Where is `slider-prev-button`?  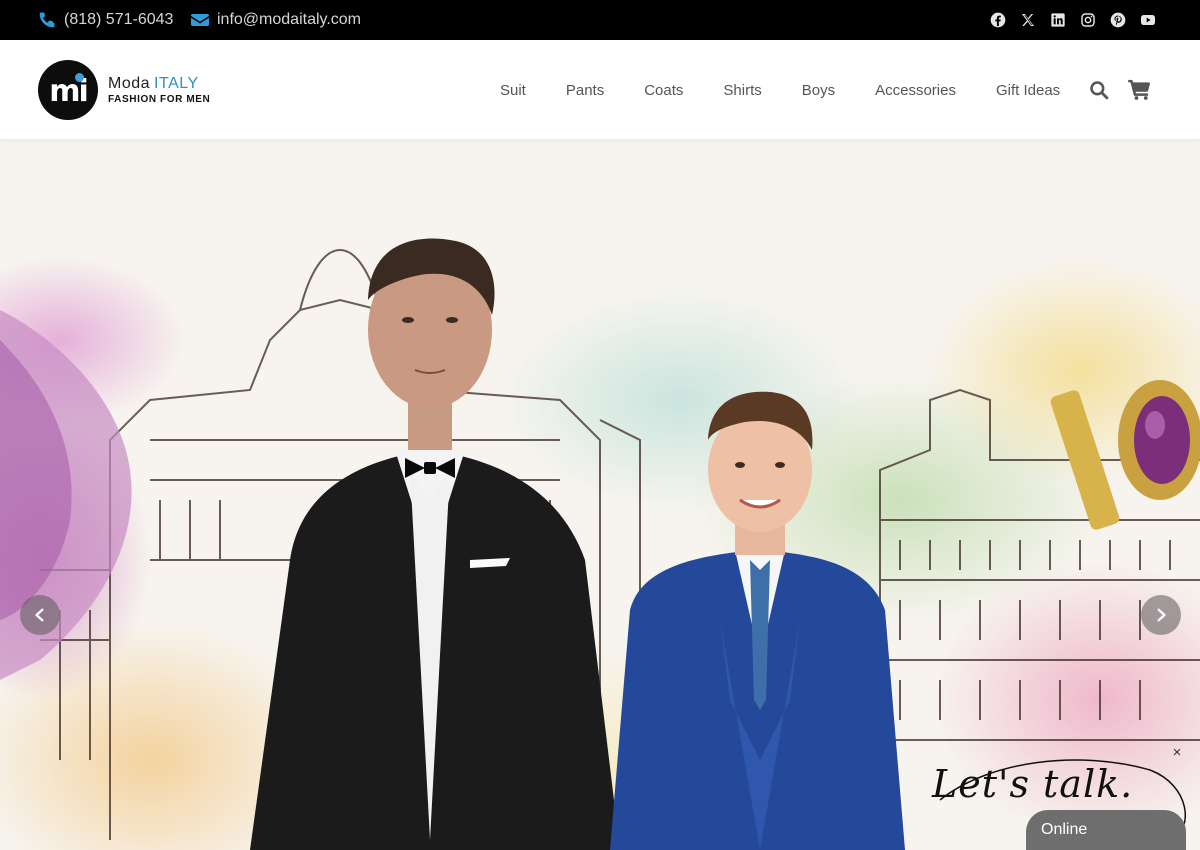
slider-prev-button is located at coordinates (40, 615).